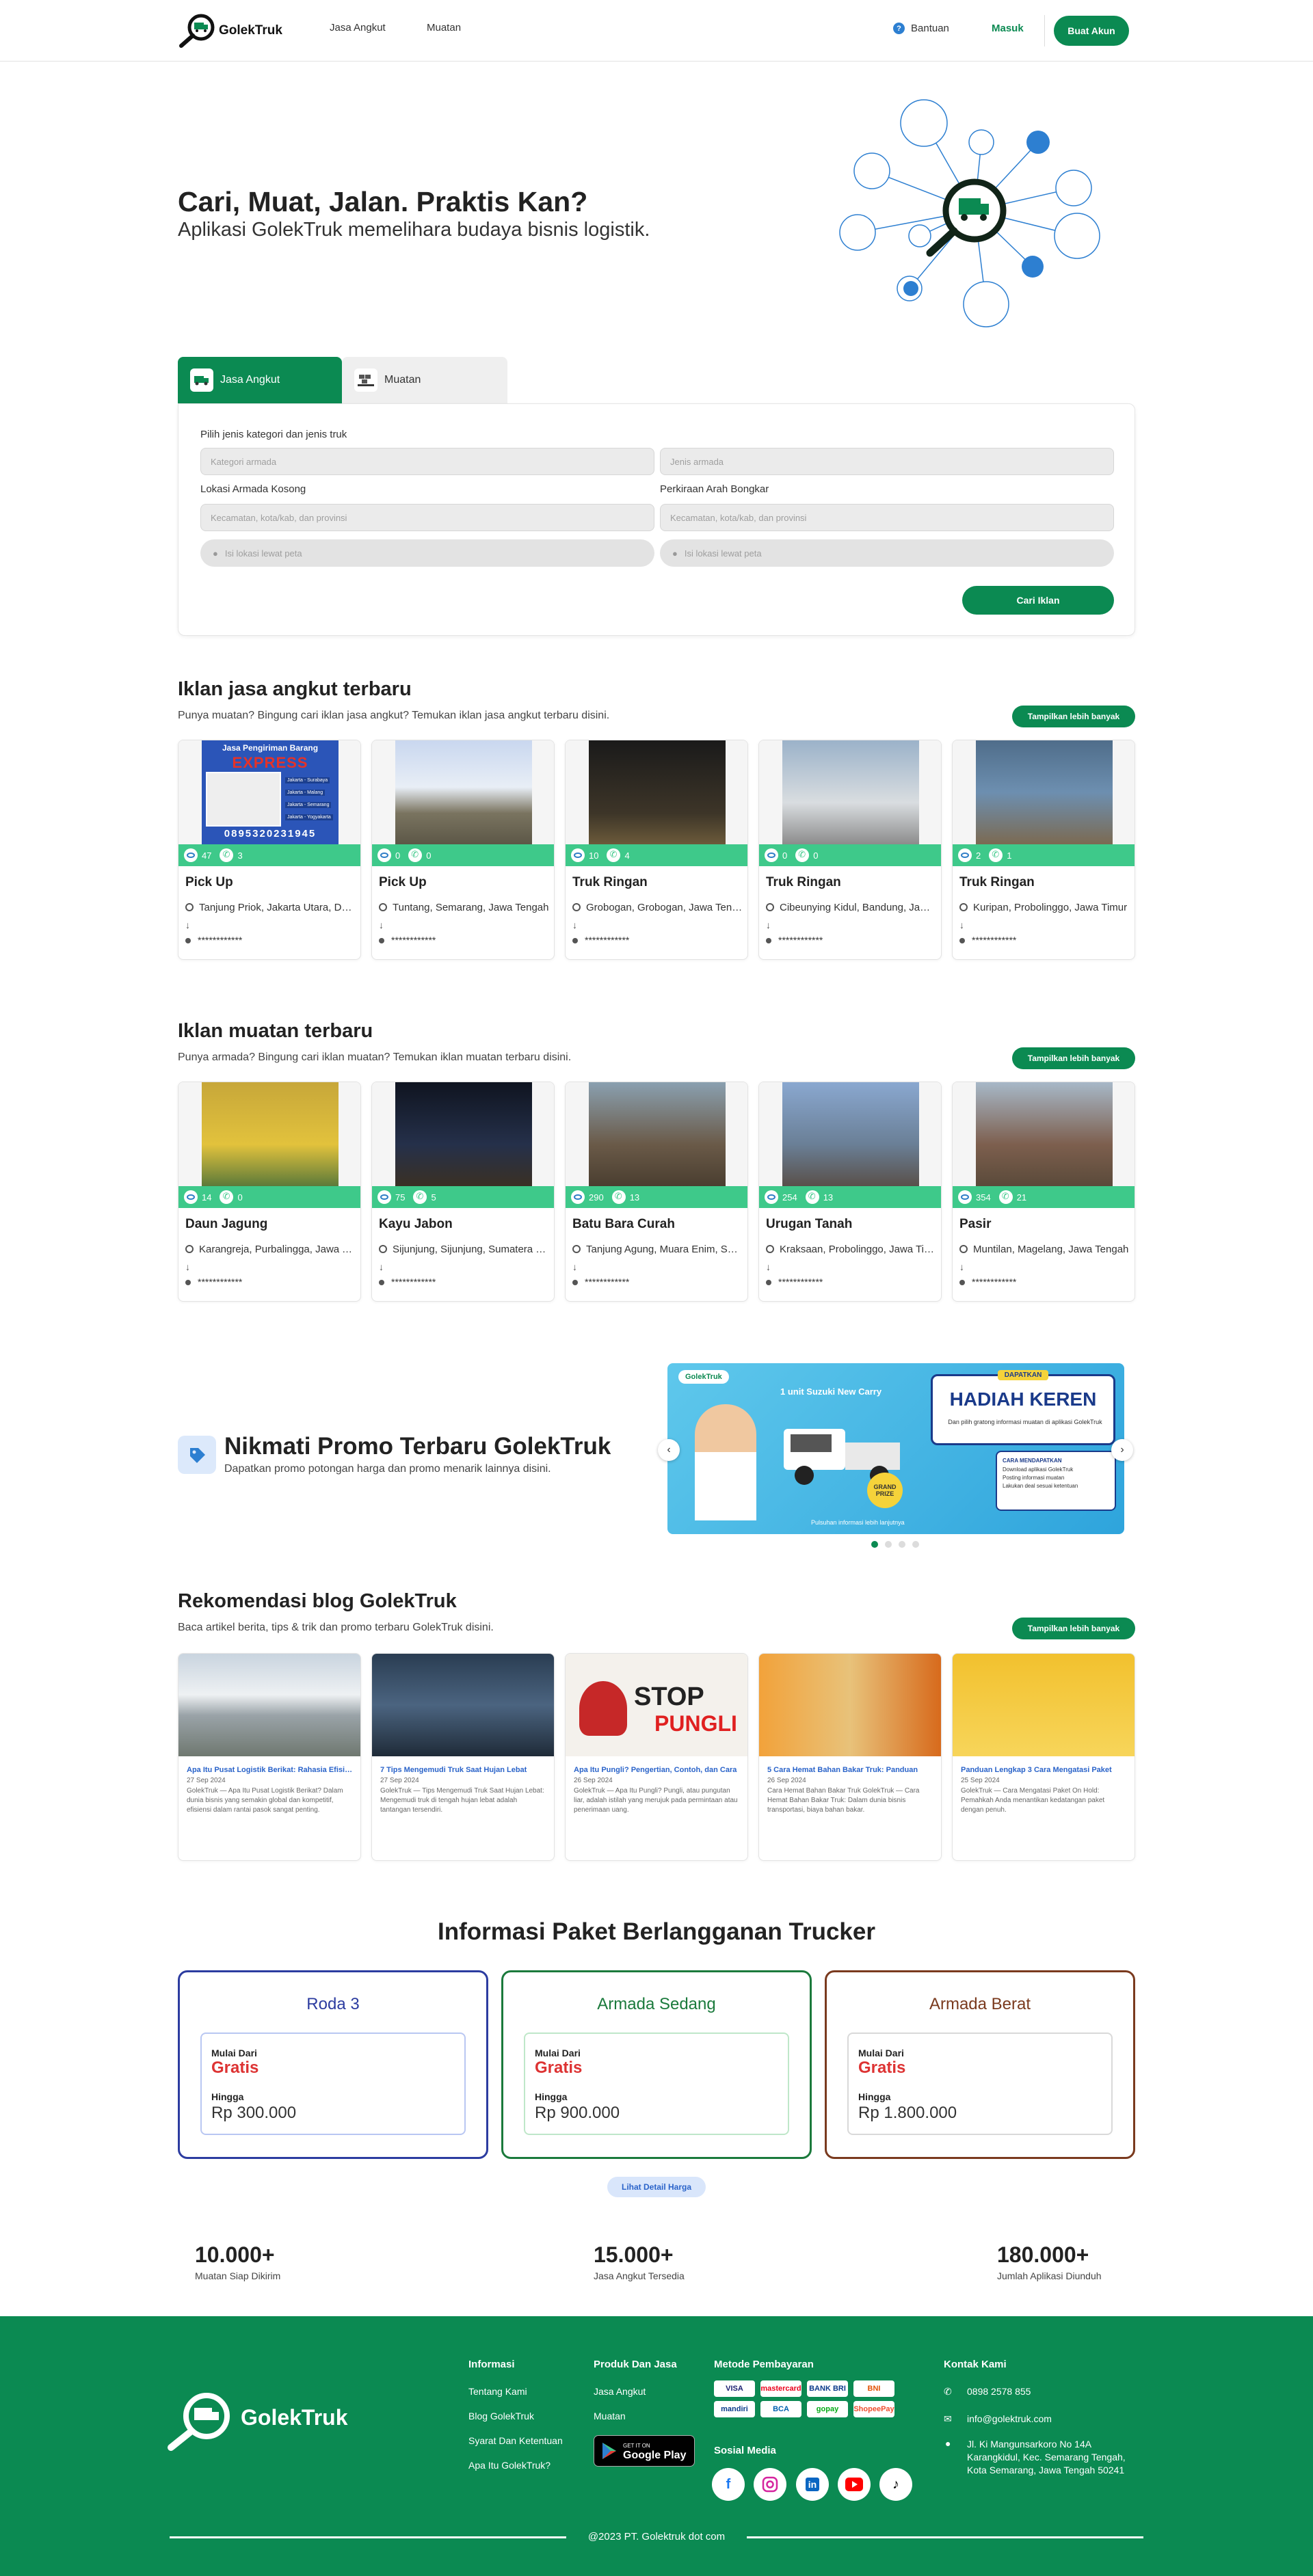 This screenshot has width=1313, height=2576. I want to click on tab-jasa-angkut: Jasa Angkut, so click(260, 380).